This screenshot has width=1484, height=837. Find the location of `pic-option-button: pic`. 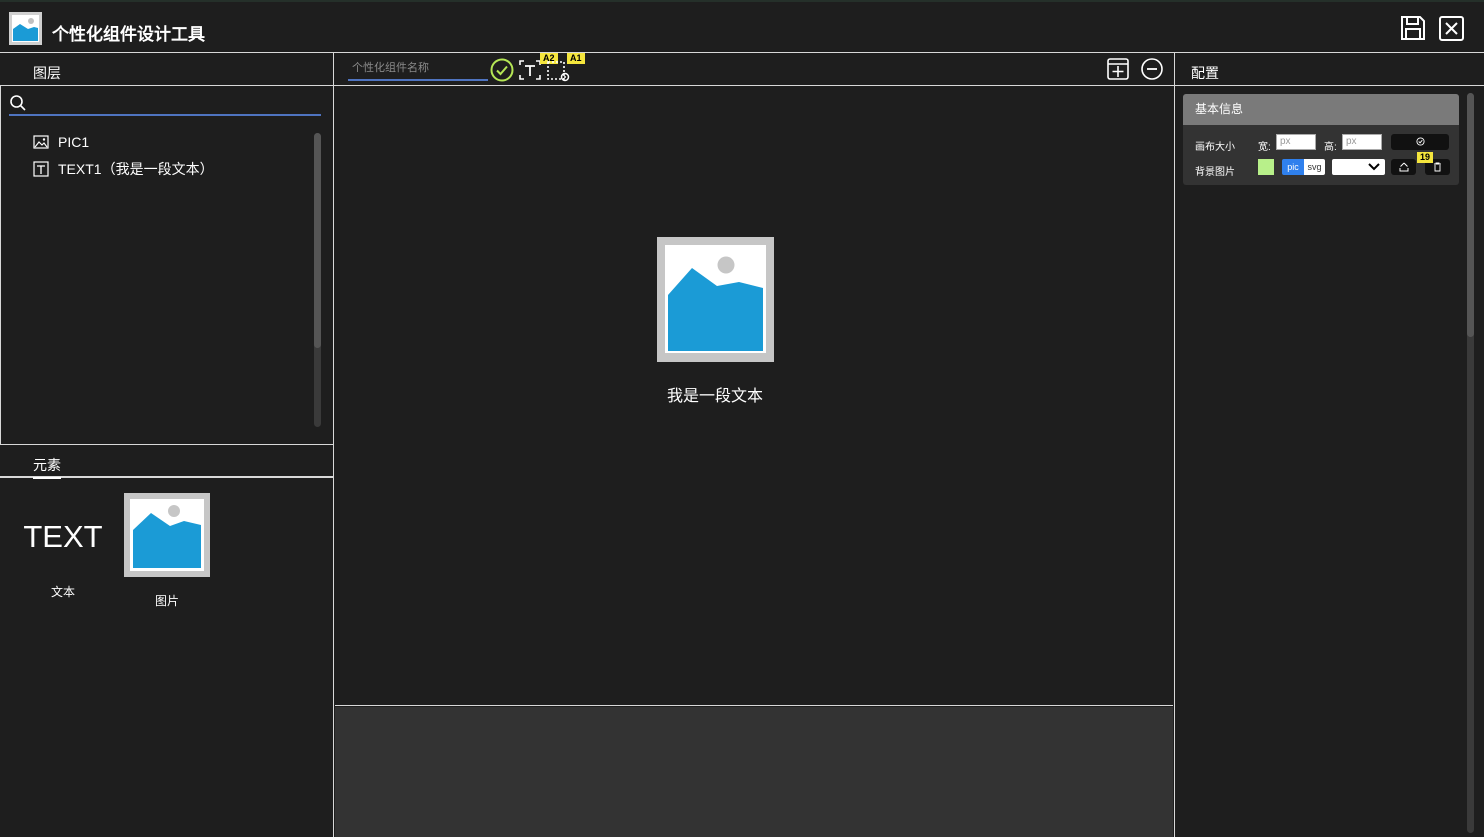

pic-option-button: pic is located at coordinates (1293, 167).